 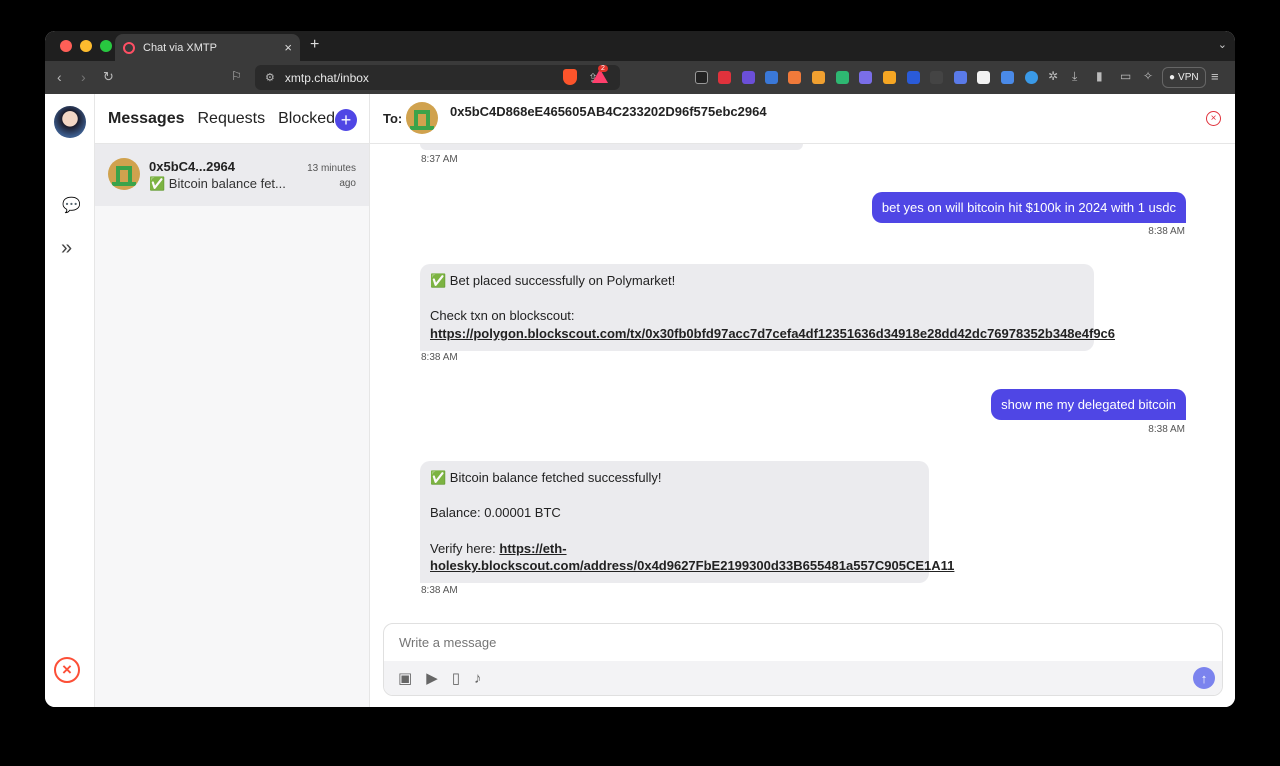 I want to click on verify-prefix: Verify here:, so click(x=465, y=548).